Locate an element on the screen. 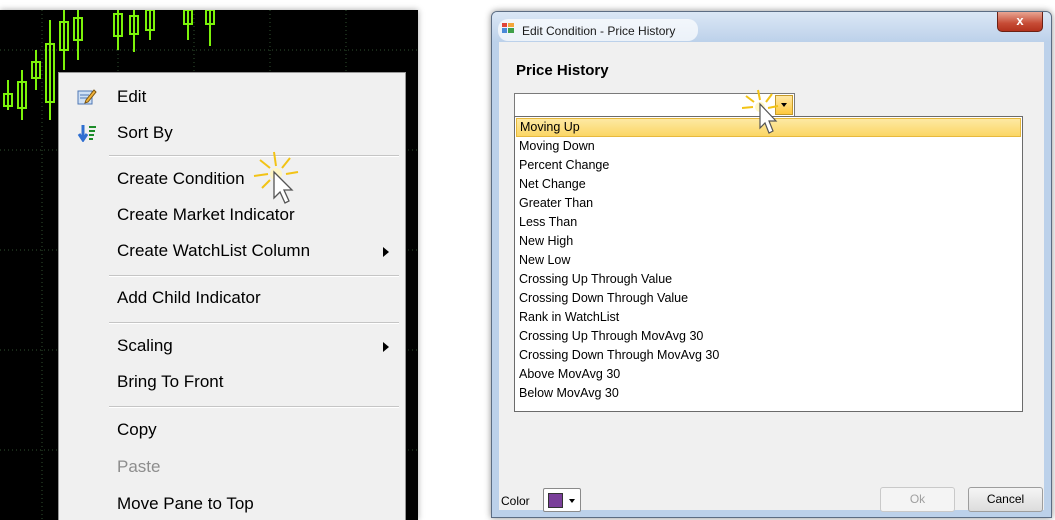 The image size is (1055, 520). menu-item-copy: Copy is located at coordinates (232, 430).